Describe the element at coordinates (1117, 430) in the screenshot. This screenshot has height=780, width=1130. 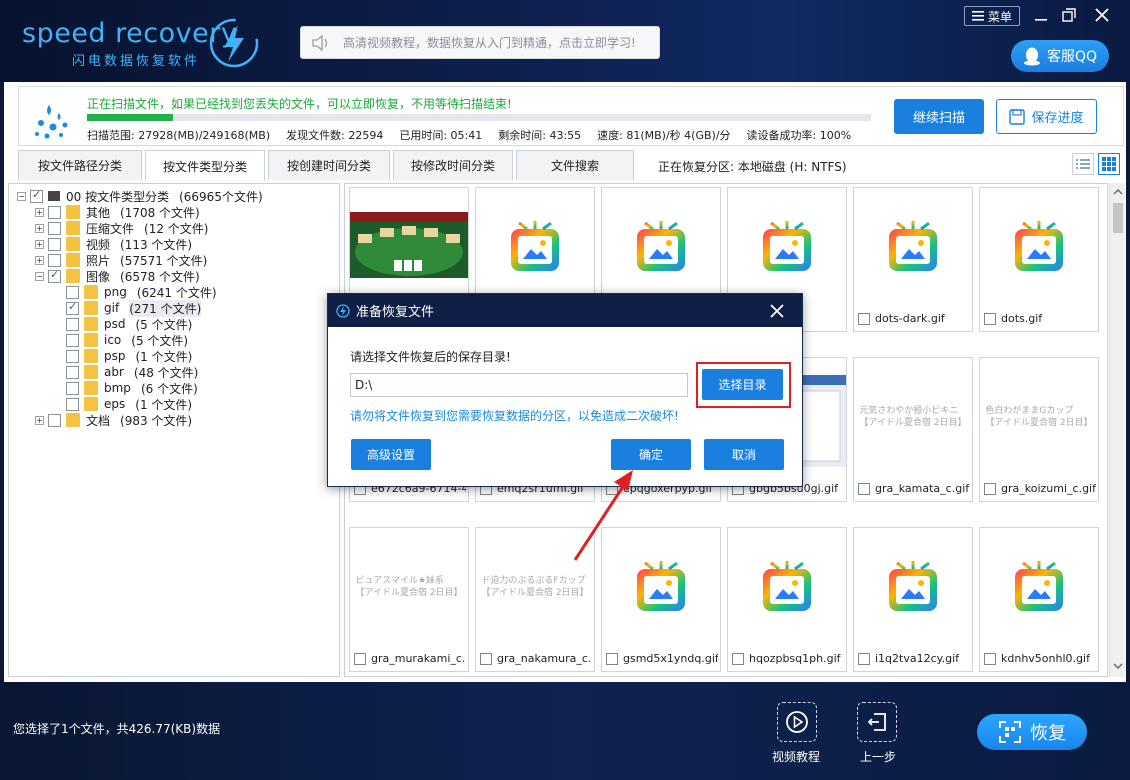
I see `grid-scrollbar` at that location.